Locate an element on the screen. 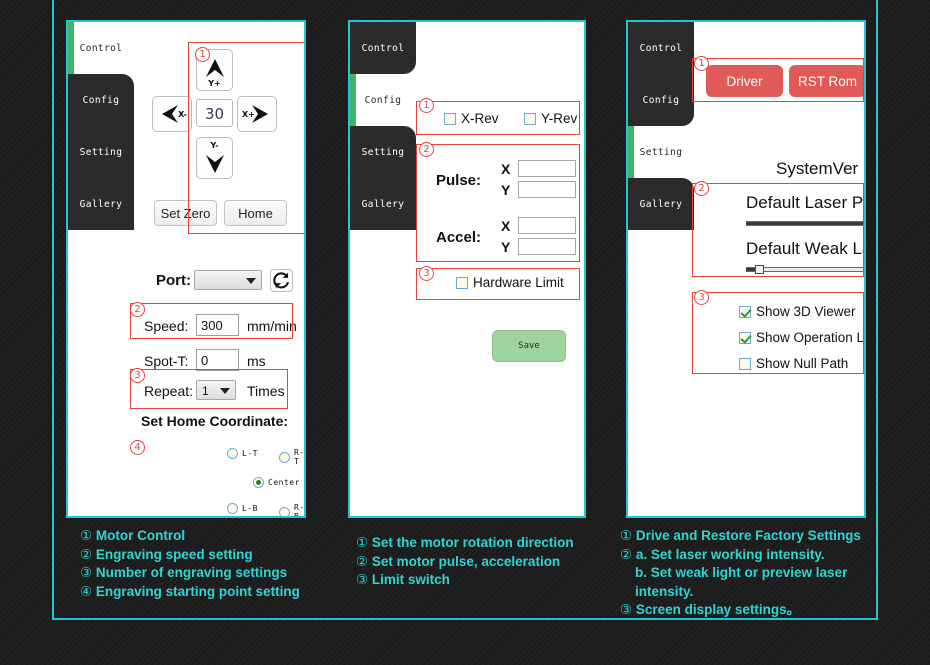 Image resolution: width=930 pixels, height=665 pixels. slider-knob is located at coordinates (759, 269).